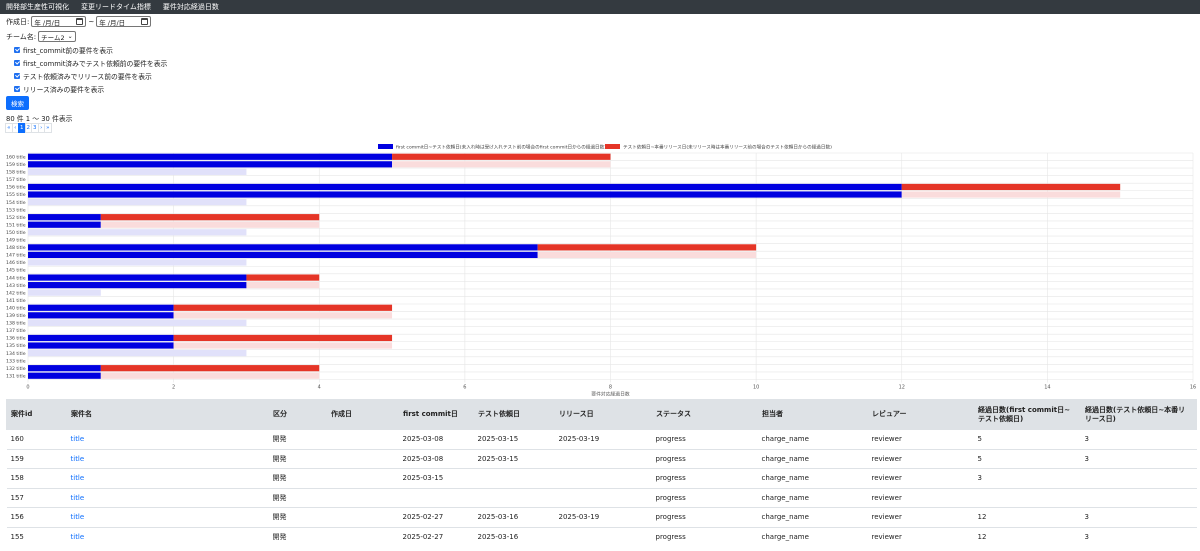 This screenshot has height=551, width=1200. I want to click on date-from-input: 年 /月/日, so click(59, 21).